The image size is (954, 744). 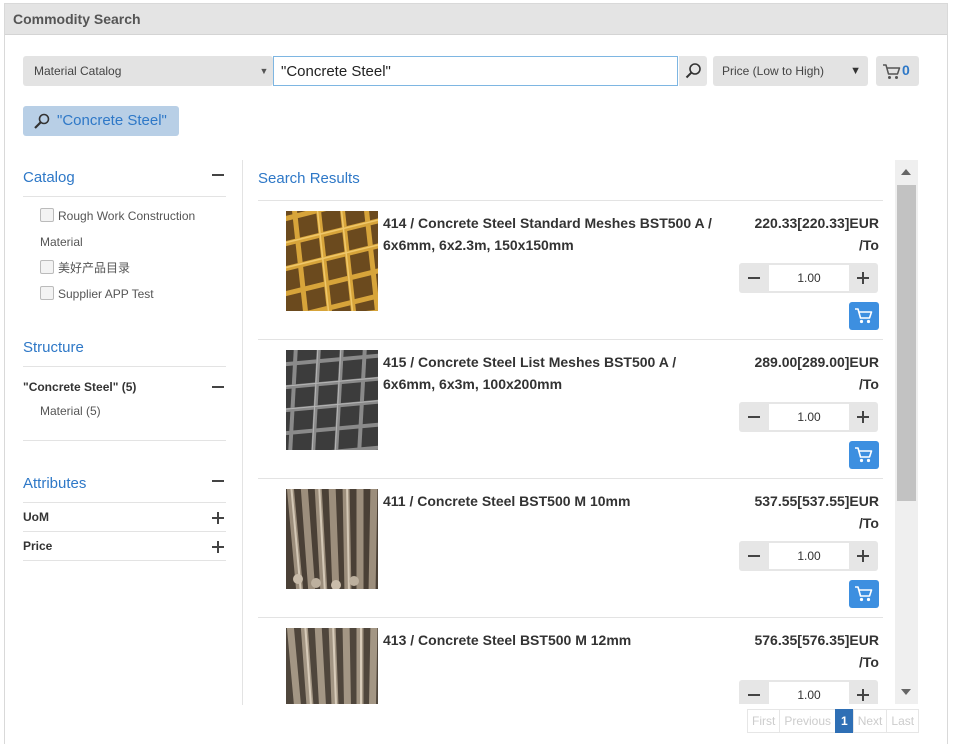 I want to click on attribute-price: Price, so click(x=124, y=546).